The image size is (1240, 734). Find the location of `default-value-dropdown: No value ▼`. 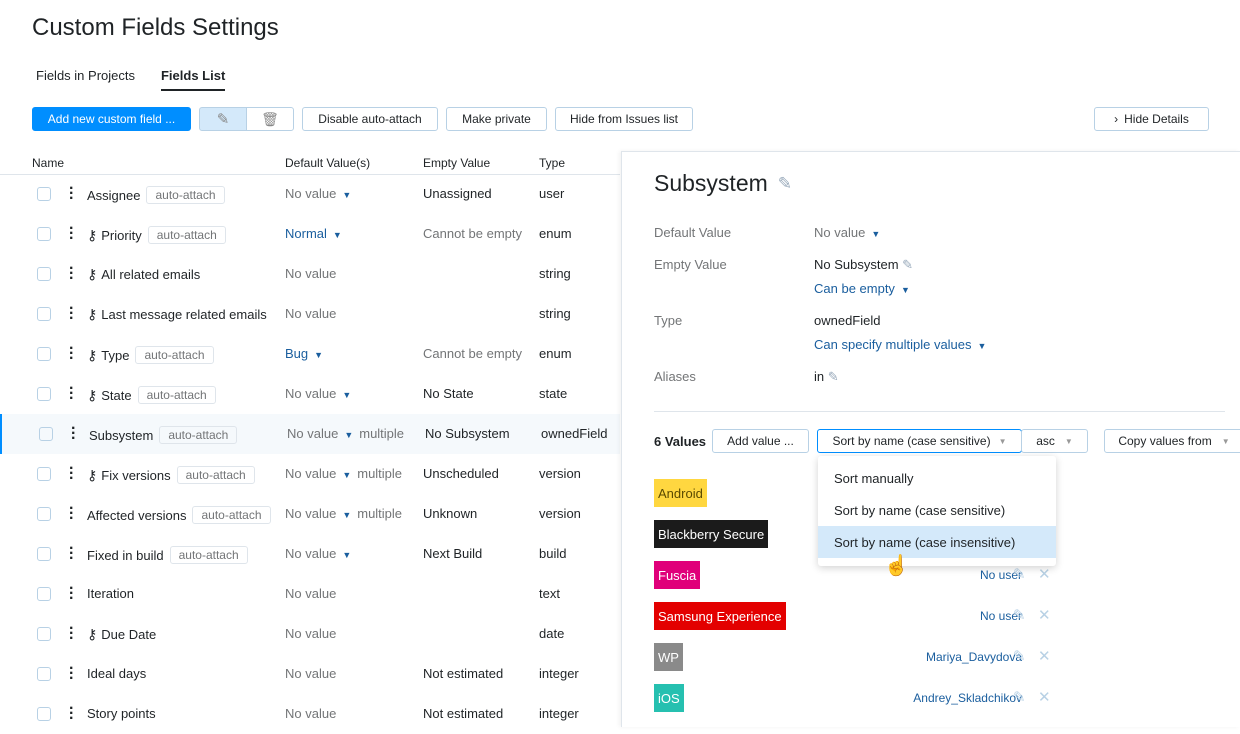

default-value-dropdown: No value ▼ is located at coordinates (847, 232).